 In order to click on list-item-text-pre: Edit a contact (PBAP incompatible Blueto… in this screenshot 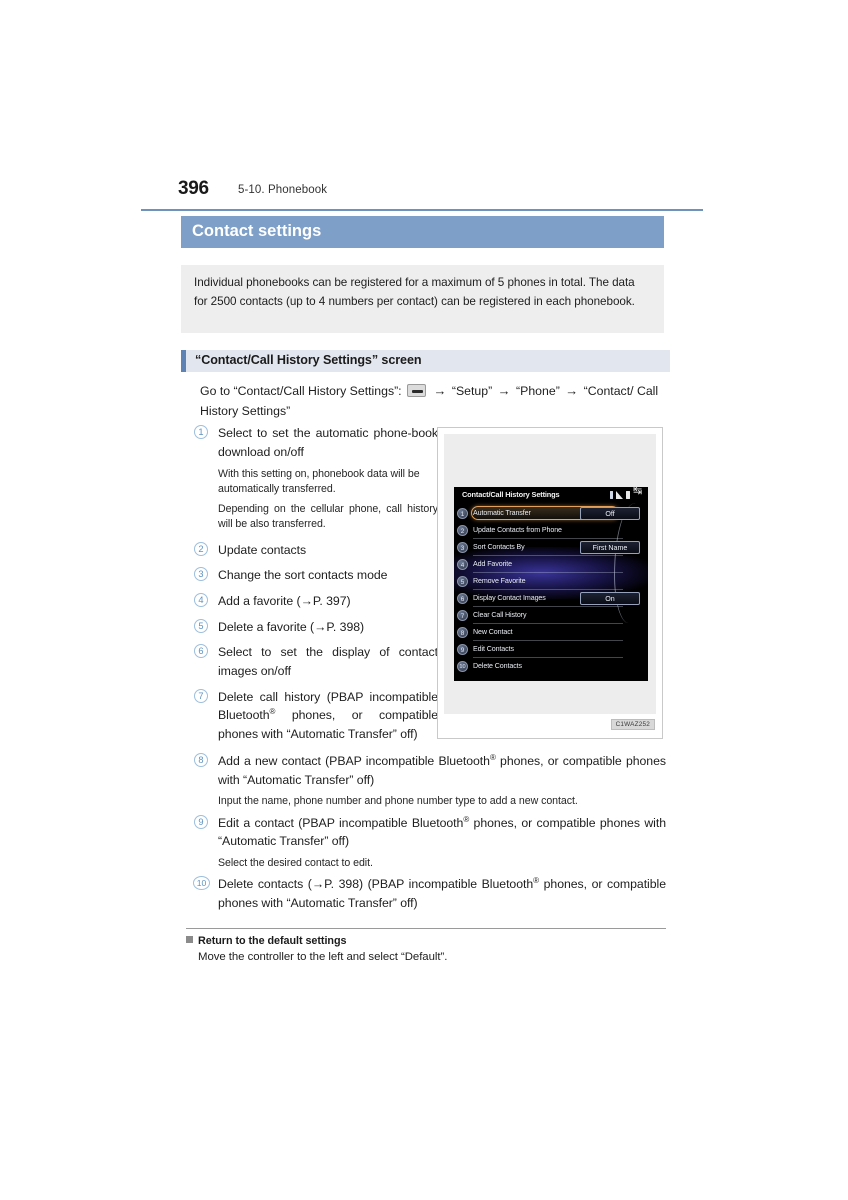, I will do `click(341, 822)`.